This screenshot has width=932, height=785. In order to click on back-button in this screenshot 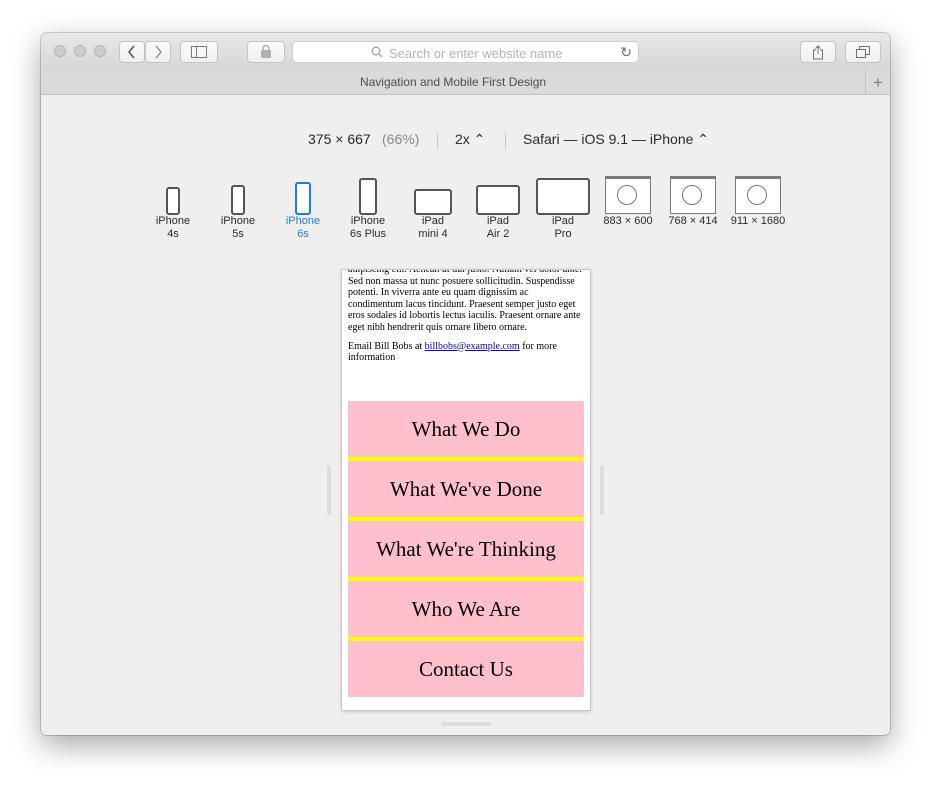, I will do `click(132, 52)`.